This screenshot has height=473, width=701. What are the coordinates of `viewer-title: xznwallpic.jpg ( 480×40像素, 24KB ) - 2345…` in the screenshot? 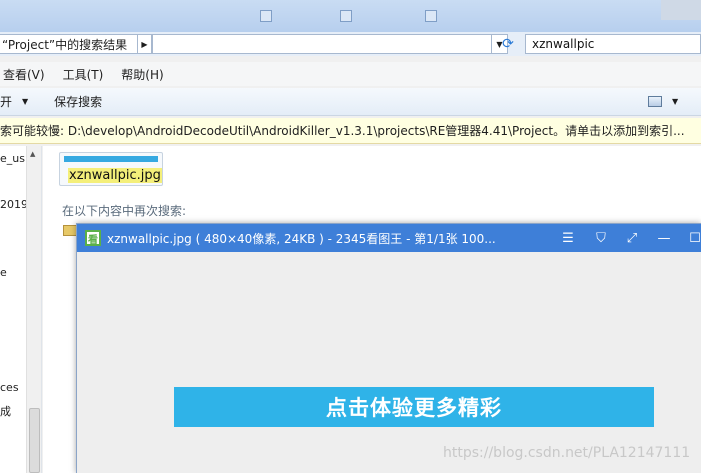 It's located at (301, 239).